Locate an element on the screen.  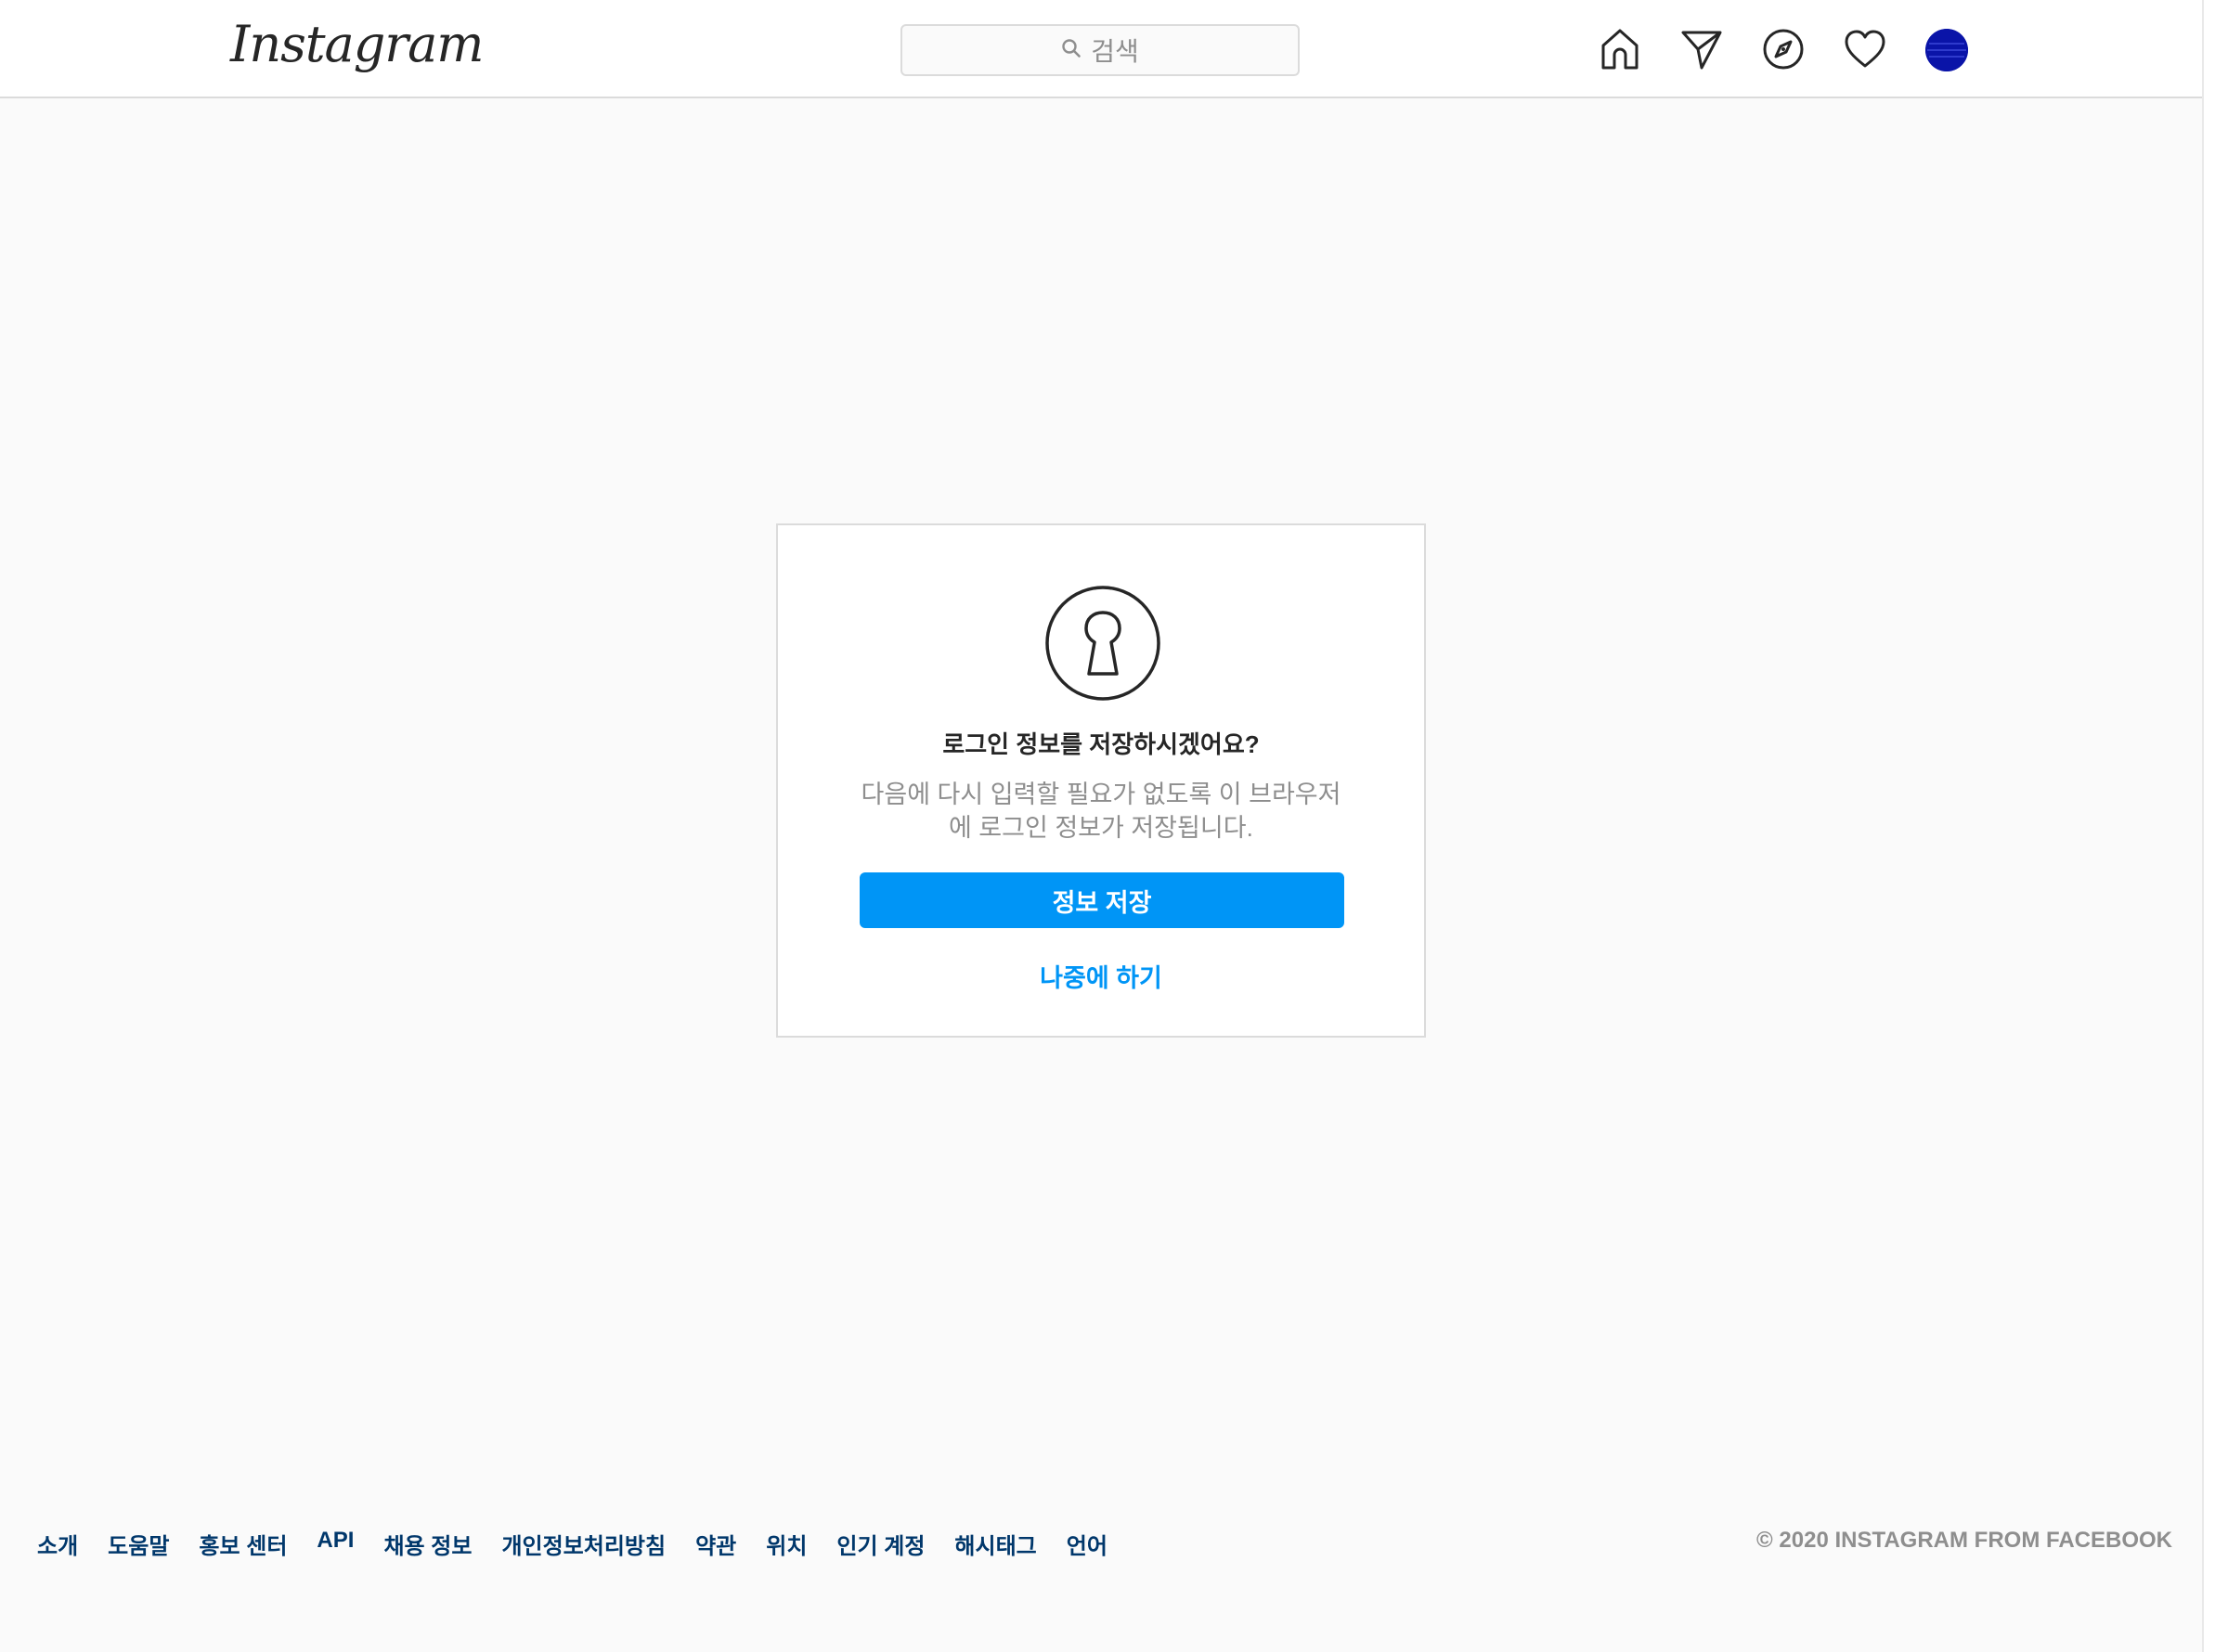
footer-link-press: 홍보 센터 is located at coordinates (243, 1544).